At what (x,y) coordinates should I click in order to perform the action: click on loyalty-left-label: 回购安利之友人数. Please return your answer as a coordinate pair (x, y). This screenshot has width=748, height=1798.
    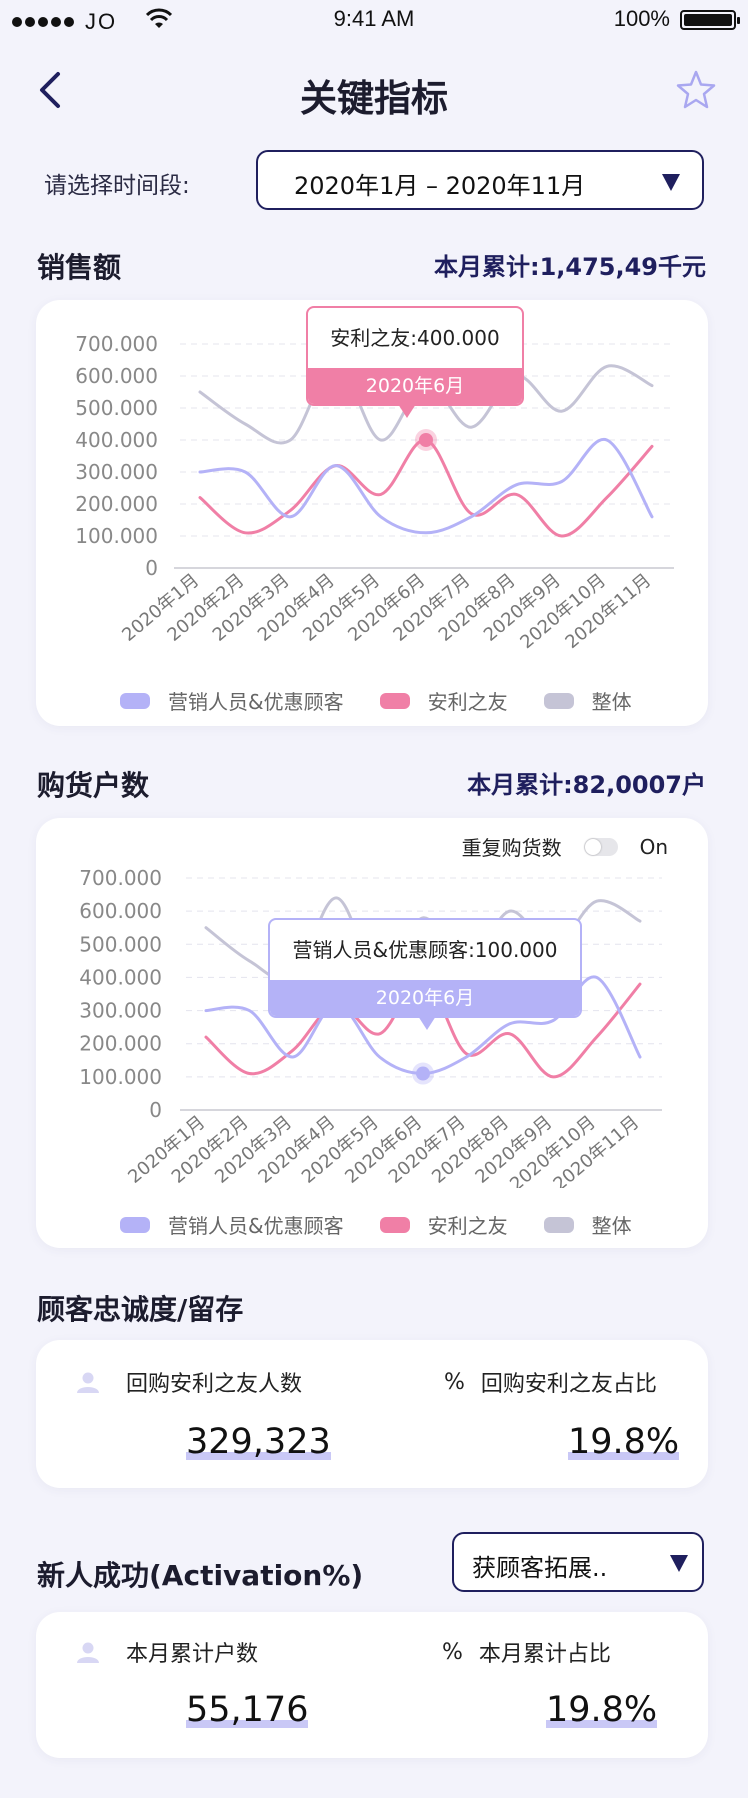
    Looking at the image, I should click on (214, 1384).